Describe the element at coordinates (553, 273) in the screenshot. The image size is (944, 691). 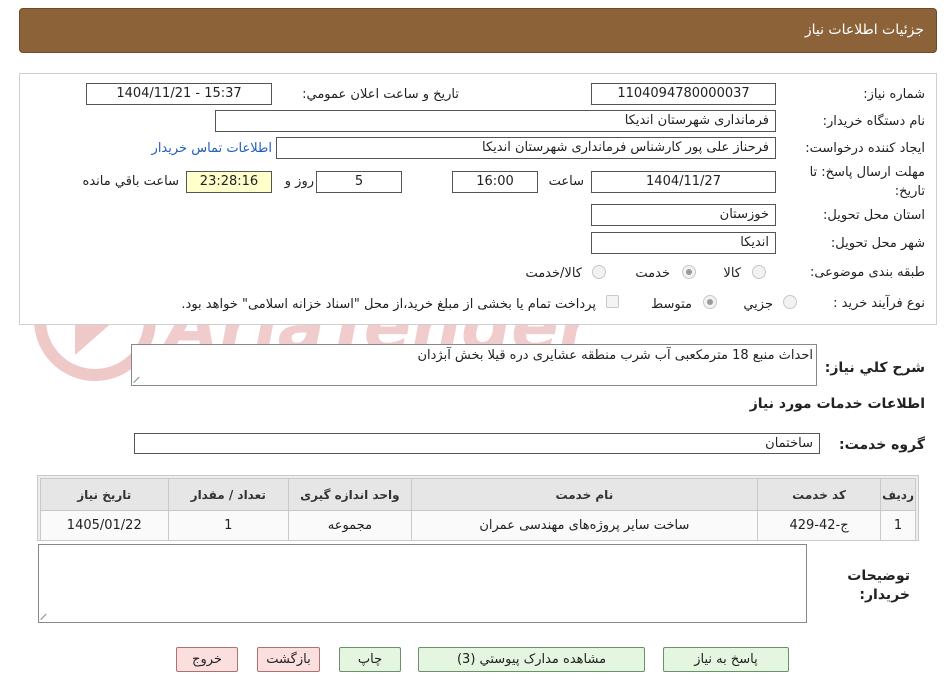
I see `category-goods-service-label: کالا/خدمت` at that location.